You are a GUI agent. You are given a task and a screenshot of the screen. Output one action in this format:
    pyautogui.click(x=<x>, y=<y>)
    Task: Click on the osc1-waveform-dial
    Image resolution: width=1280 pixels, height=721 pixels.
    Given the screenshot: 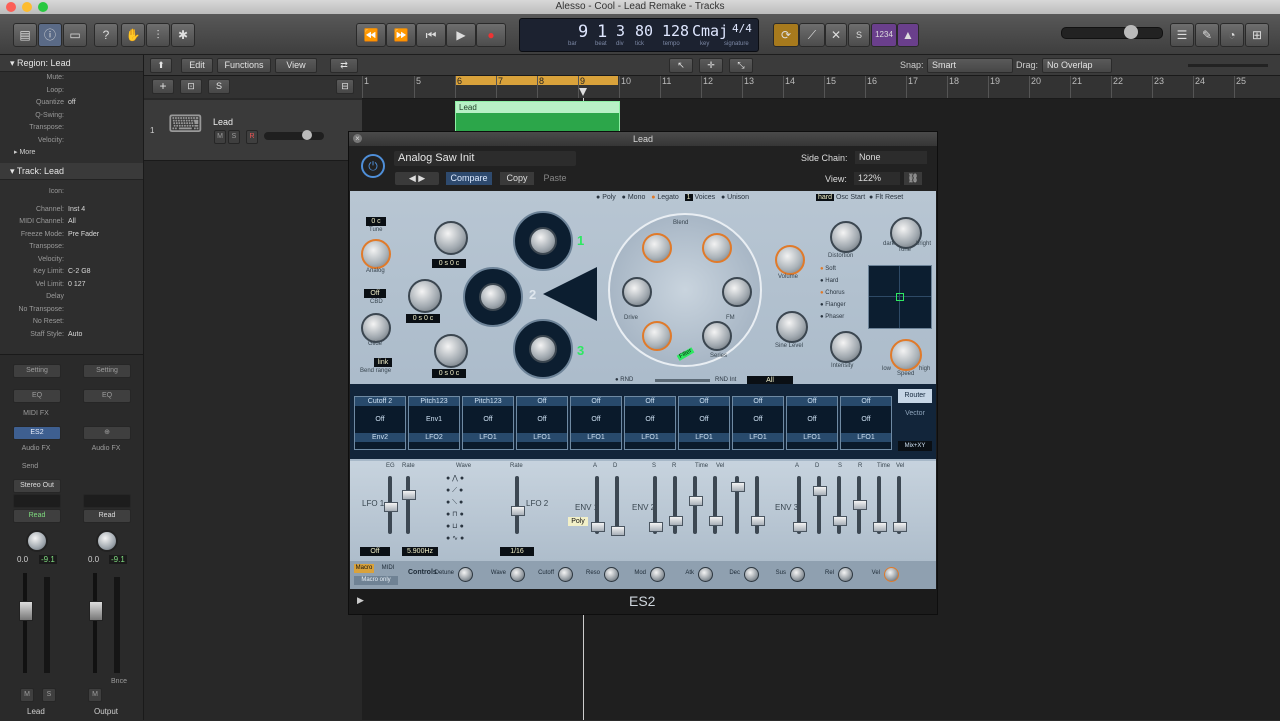 What is the action you would take?
    pyautogui.click(x=543, y=241)
    